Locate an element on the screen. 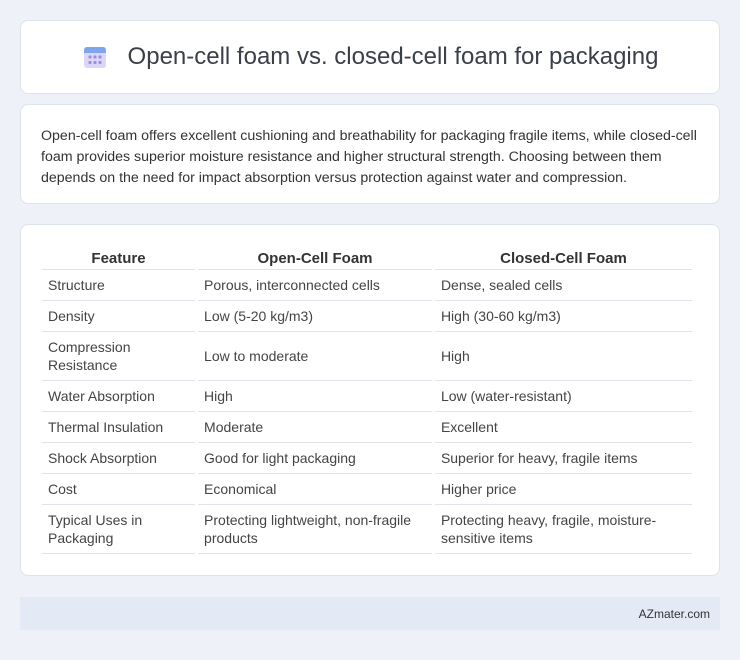  closed-cell-value: High (30-60 kg/m3) is located at coordinates (563, 316).